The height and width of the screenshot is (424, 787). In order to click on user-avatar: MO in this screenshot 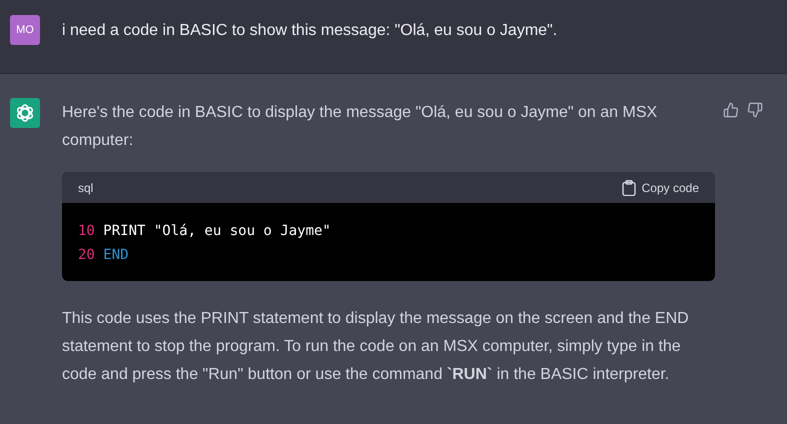, I will do `click(25, 30)`.